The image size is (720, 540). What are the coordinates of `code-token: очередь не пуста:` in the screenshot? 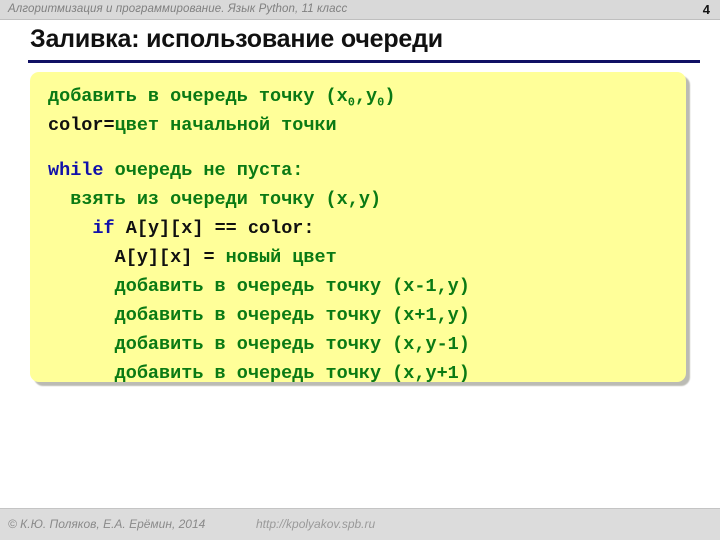 It's located at (203, 170).